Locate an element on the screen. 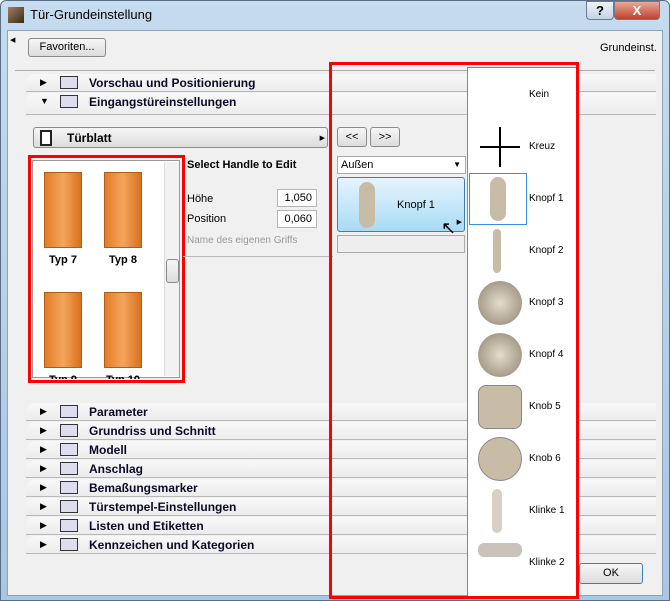 This screenshot has height=601, width=670. window-title: Tür-Grundeinstellung is located at coordinates (91, 14).